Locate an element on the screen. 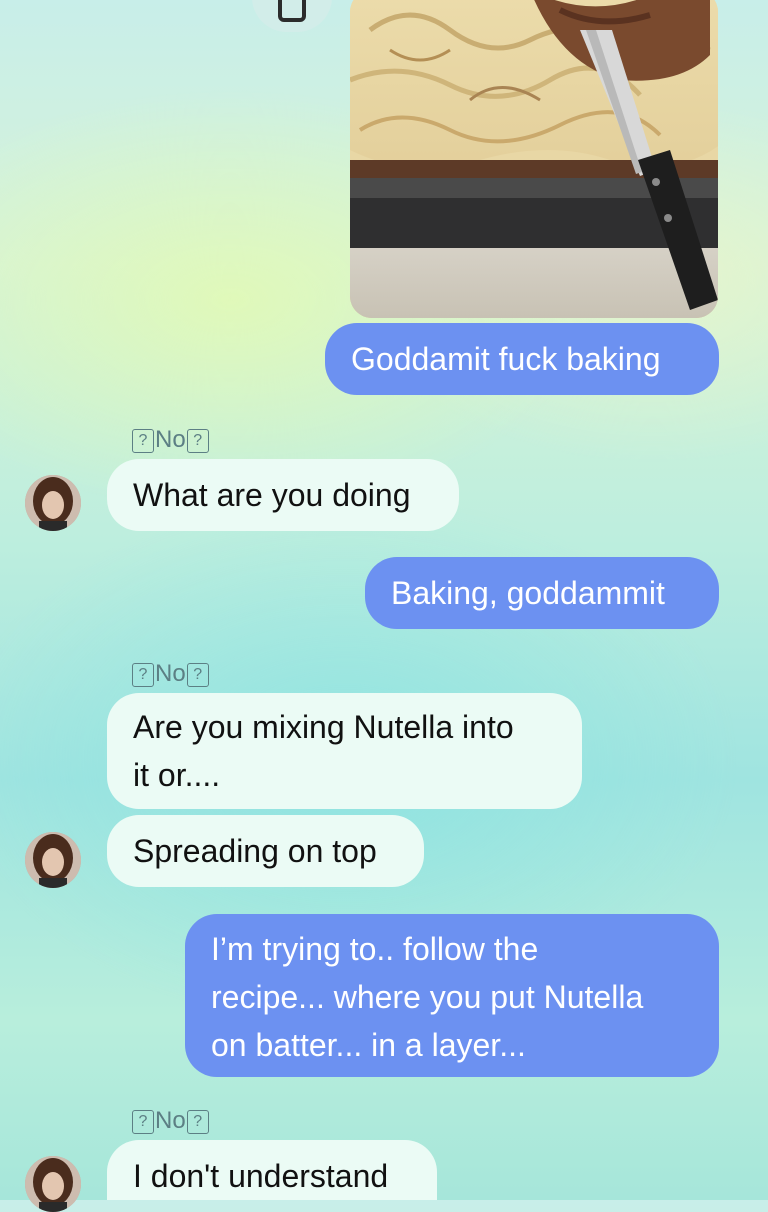  message-bubble-incoming: I don't understand is located at coordinates (272, 1170).